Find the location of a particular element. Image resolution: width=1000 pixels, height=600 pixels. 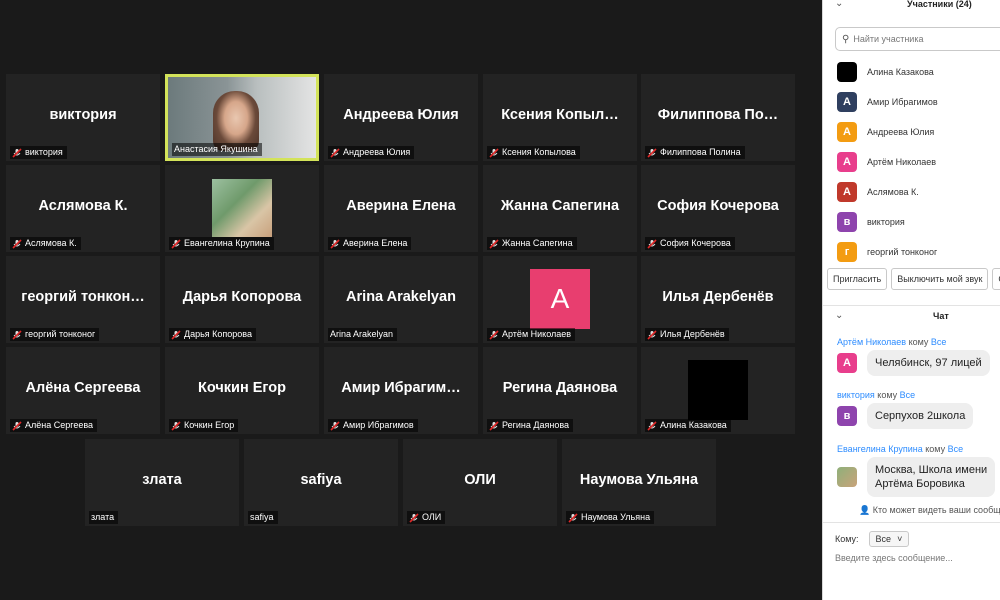

video-tile: Кочкин Егор Кочкин Егор is located at coordinates (242, 390).